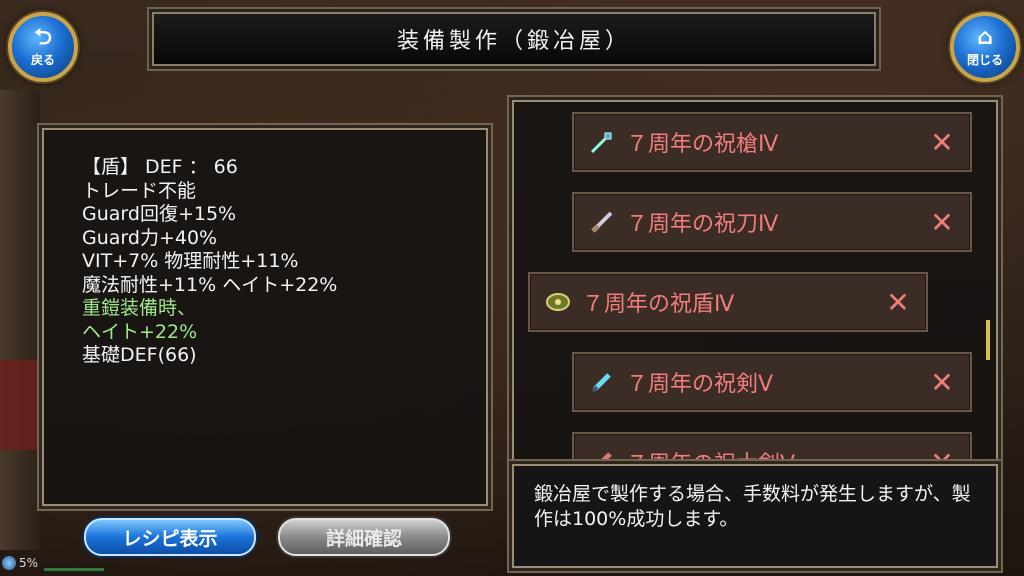  What do you see at coordinates (74, 569) in the screenshot?
I see `status-progress-bar` at bounding box center [74, 569].